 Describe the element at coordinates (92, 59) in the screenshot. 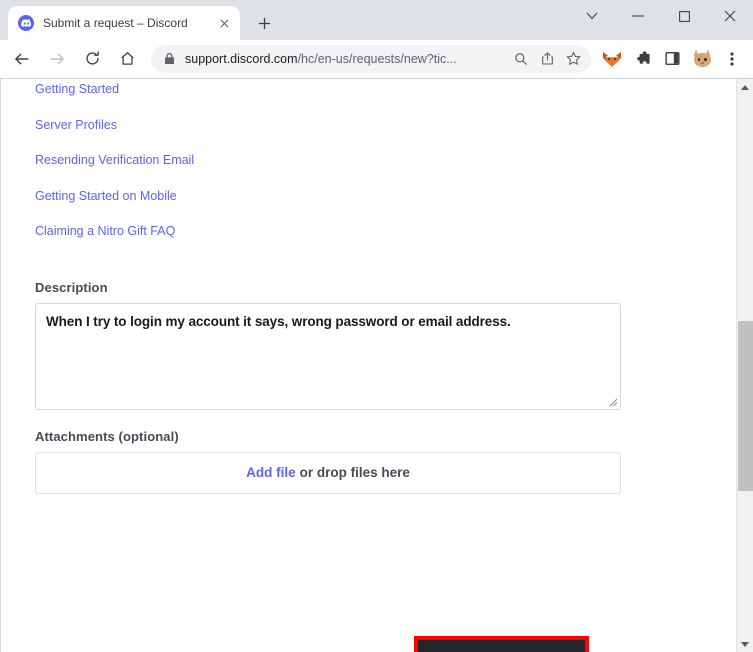

I see `reload-icon` at that location.